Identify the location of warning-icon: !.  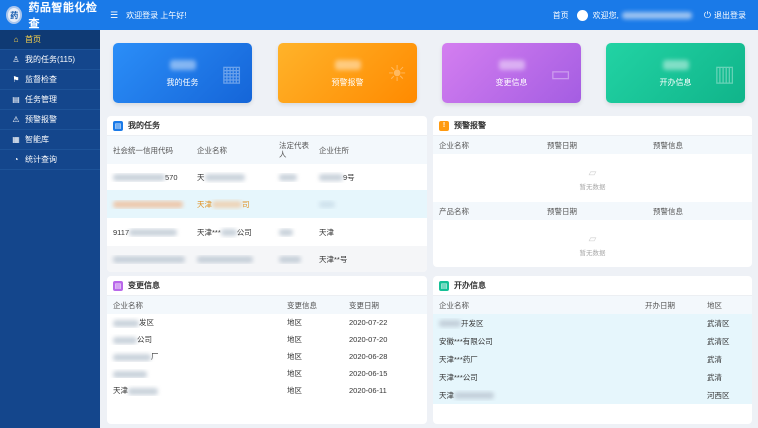
(444, 125).